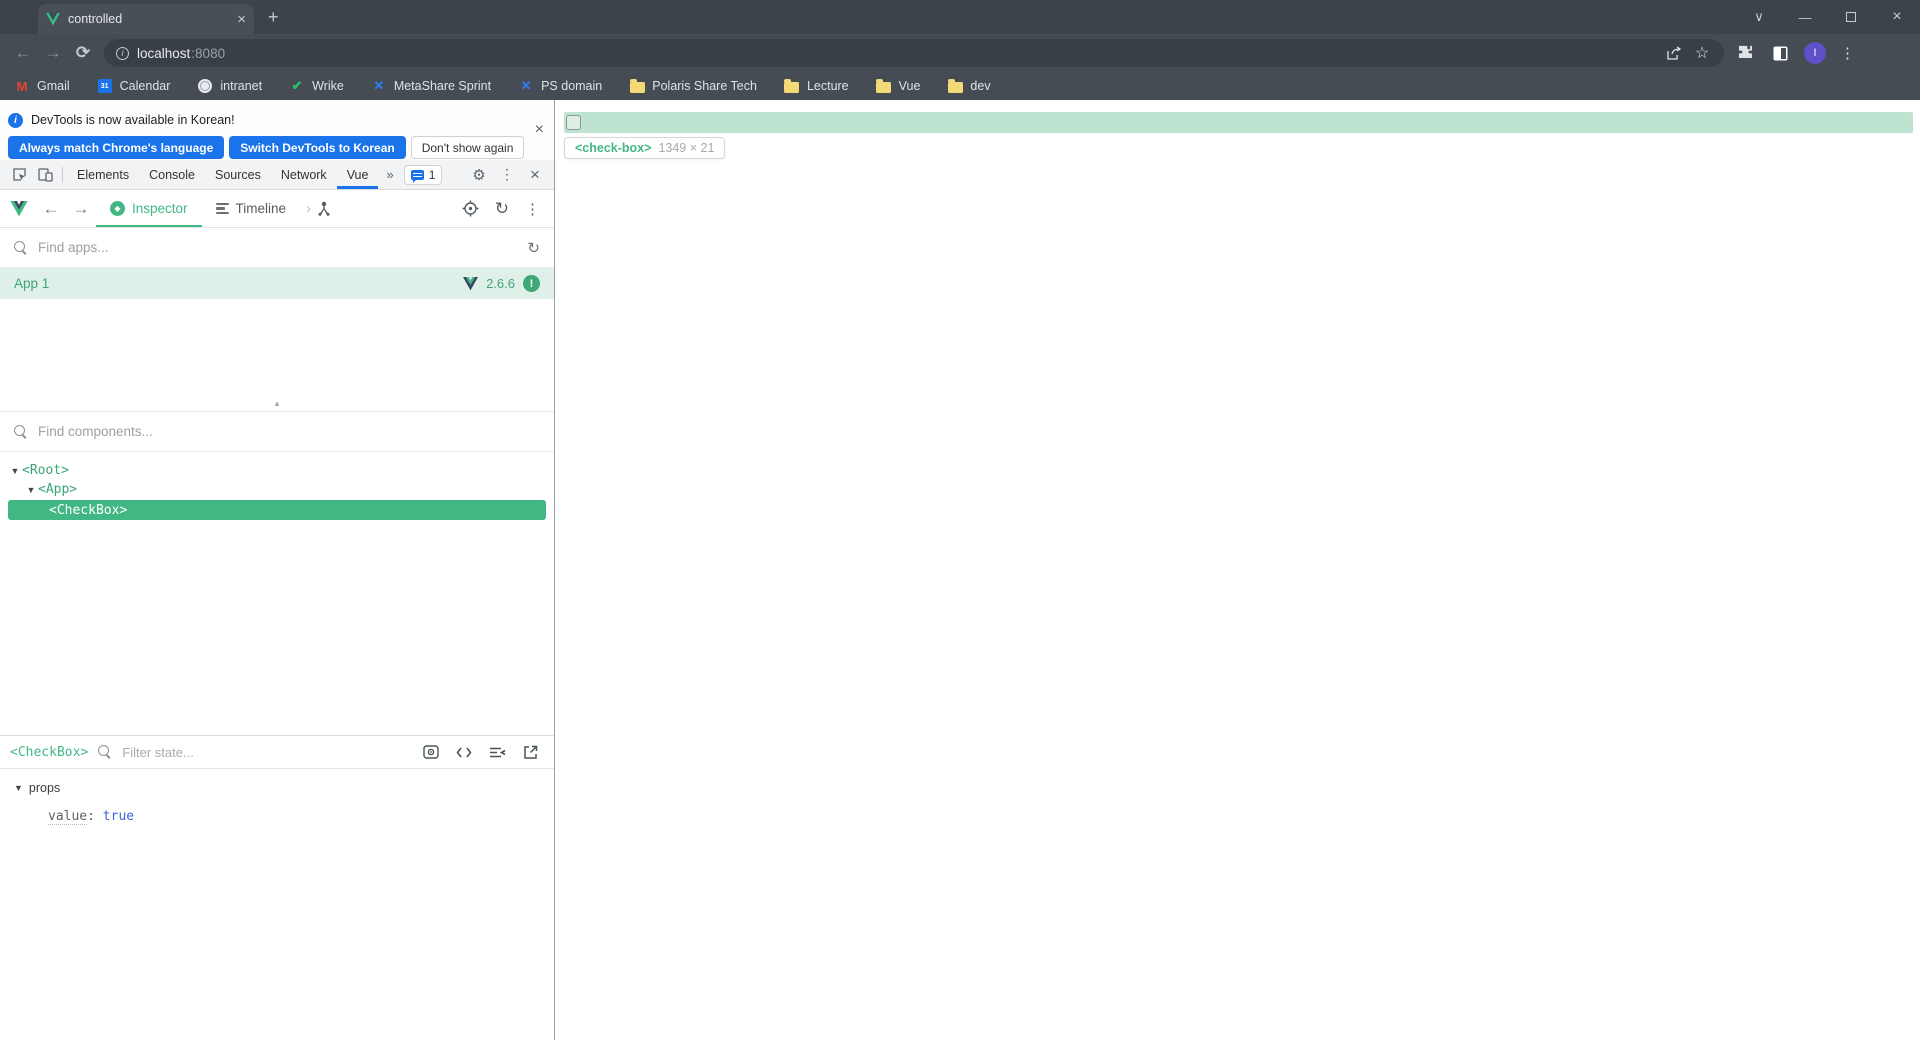  Describe the element at coordinates (969, 86) in the screenshot. I see `bookmark-folder-dev: dev` at that location.